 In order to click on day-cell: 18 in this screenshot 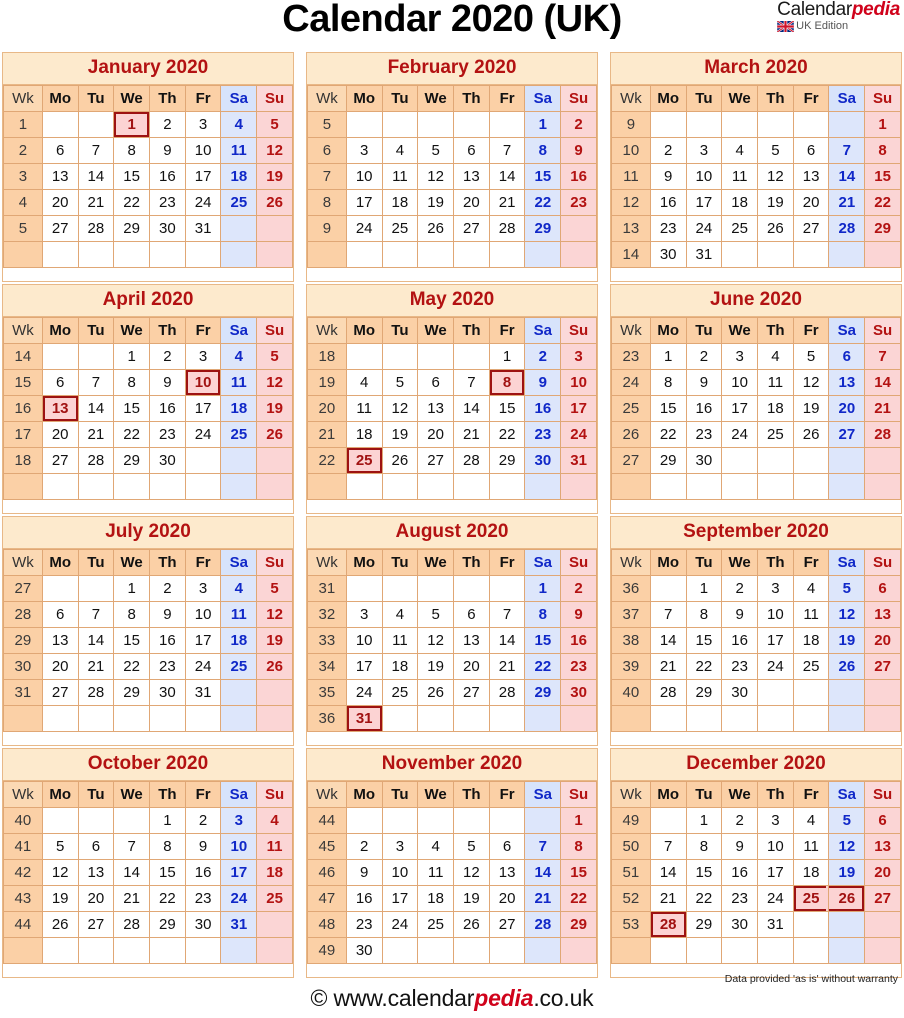, I will do `click(811, 640)`.